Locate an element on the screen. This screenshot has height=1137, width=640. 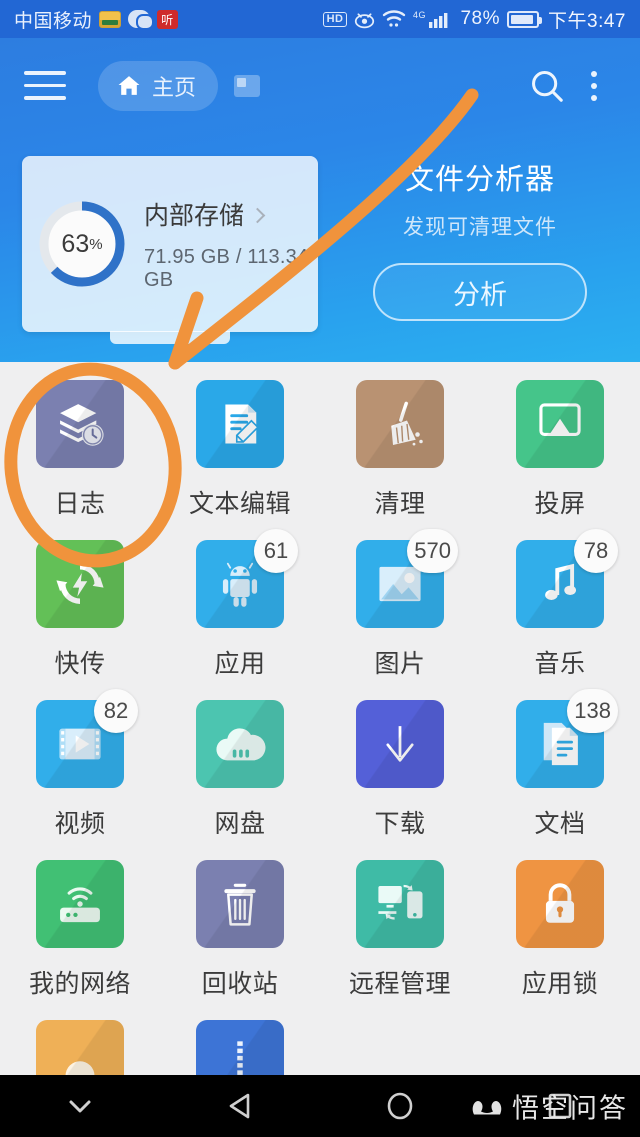
tile-wrap: 570 is located at coordinates (407, 578).